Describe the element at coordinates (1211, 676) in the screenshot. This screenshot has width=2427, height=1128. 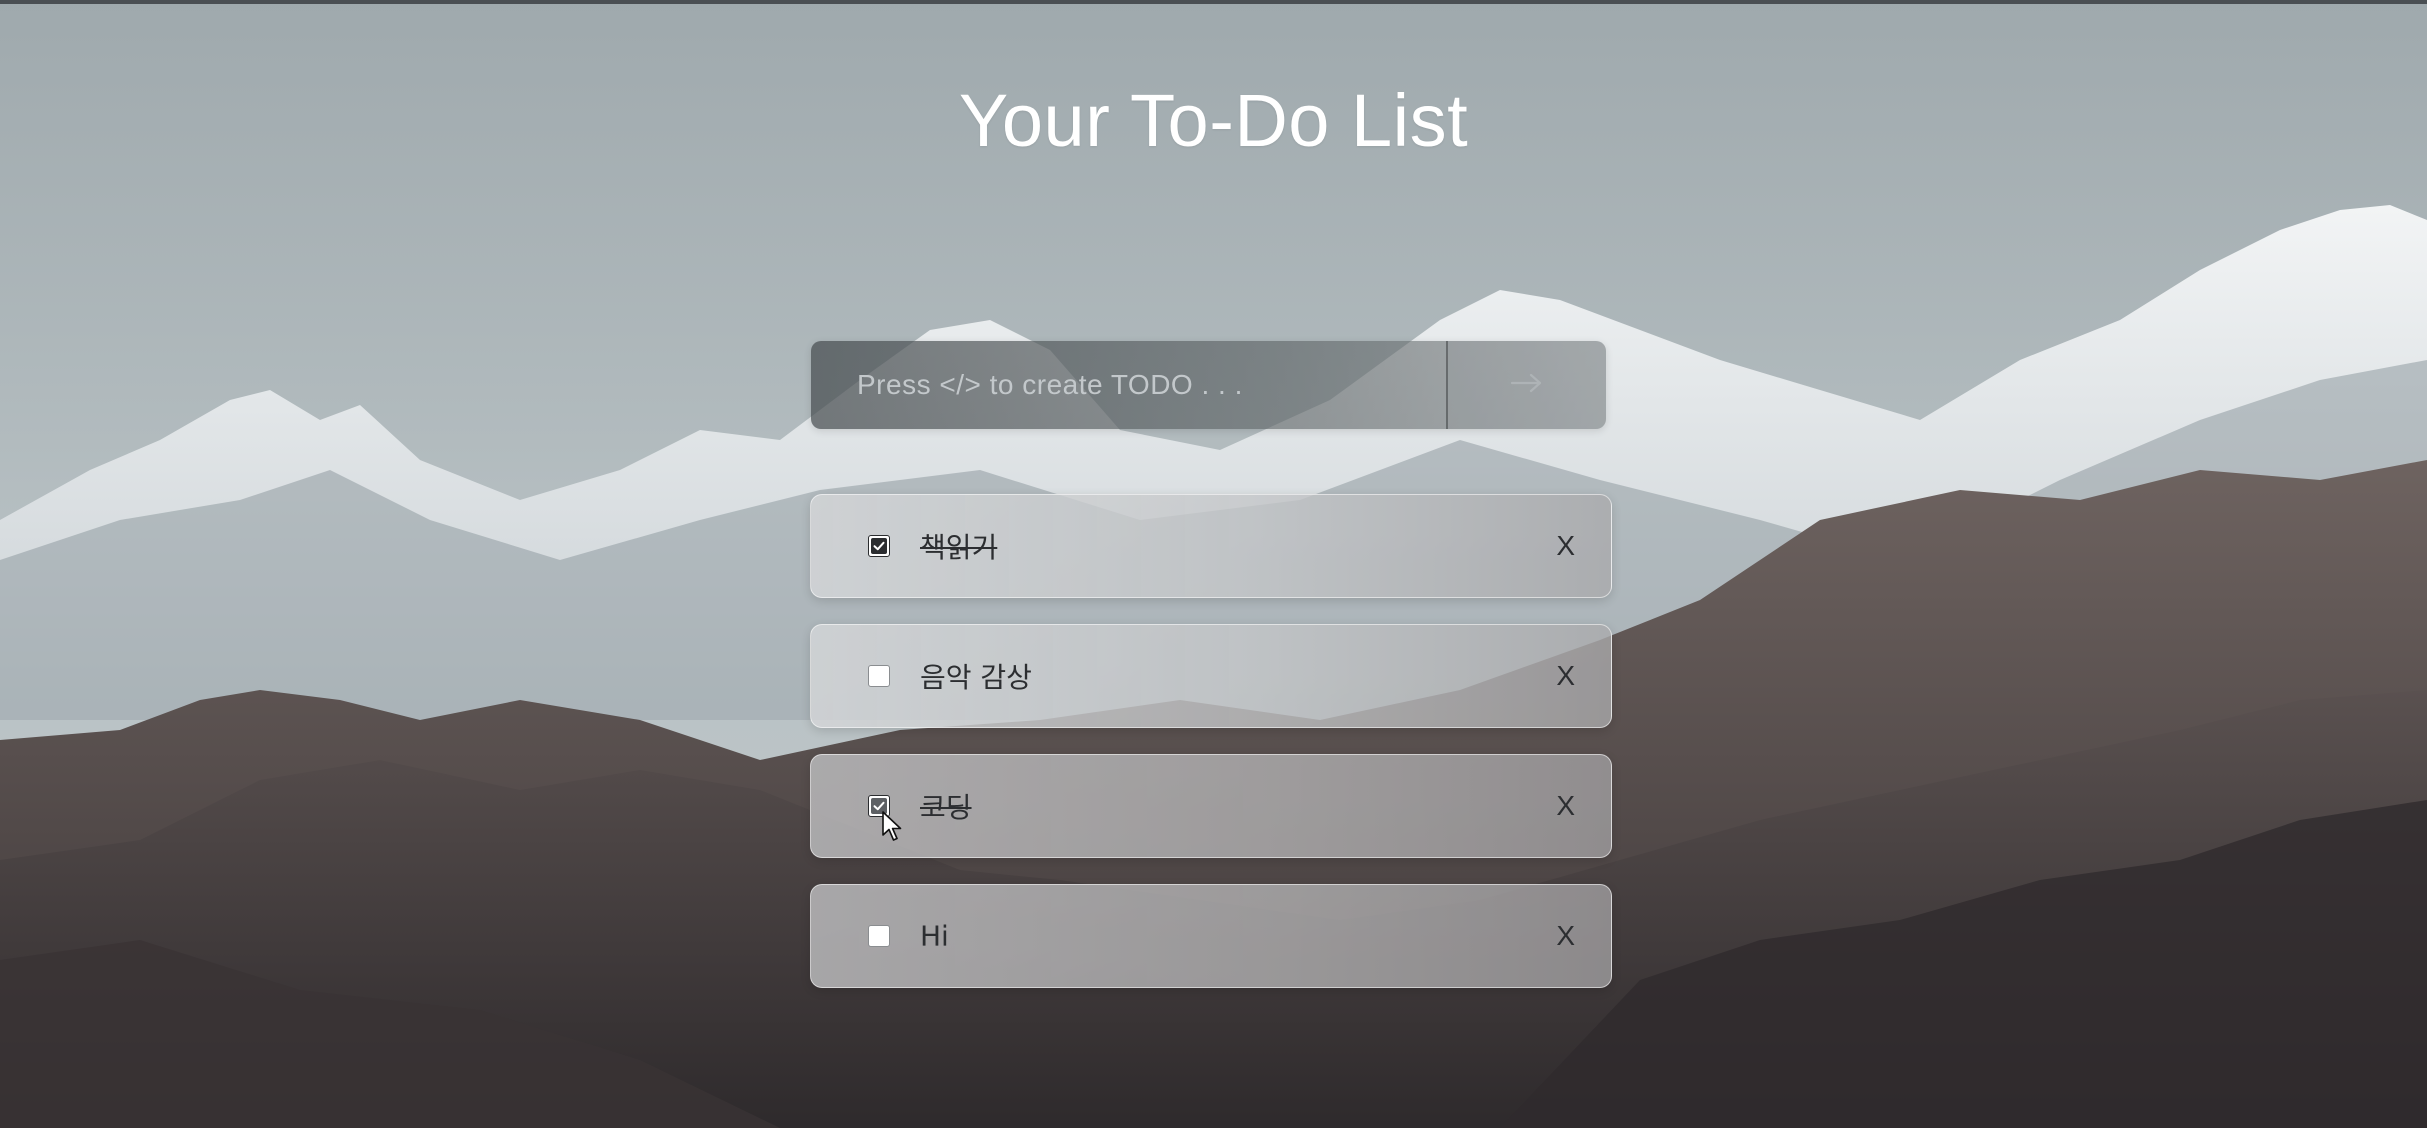
I see `todo-item: 음악 감상 X` at that location.